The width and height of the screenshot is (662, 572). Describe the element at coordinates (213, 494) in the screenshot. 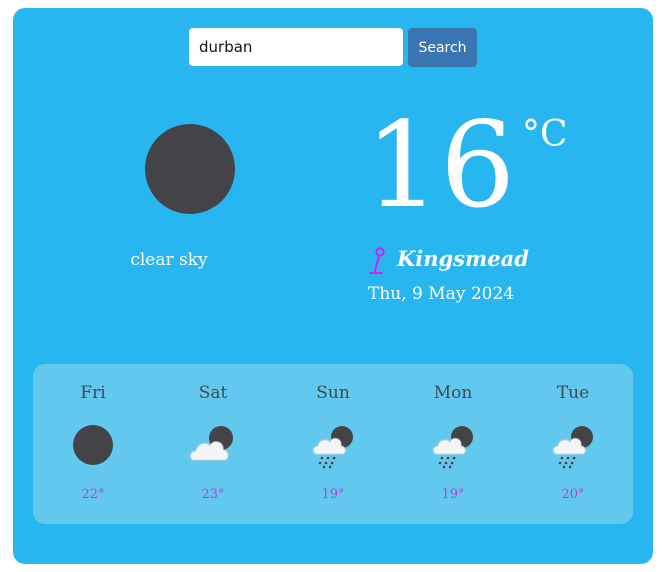

I see `forecast-day-temp: 23°` at that location.